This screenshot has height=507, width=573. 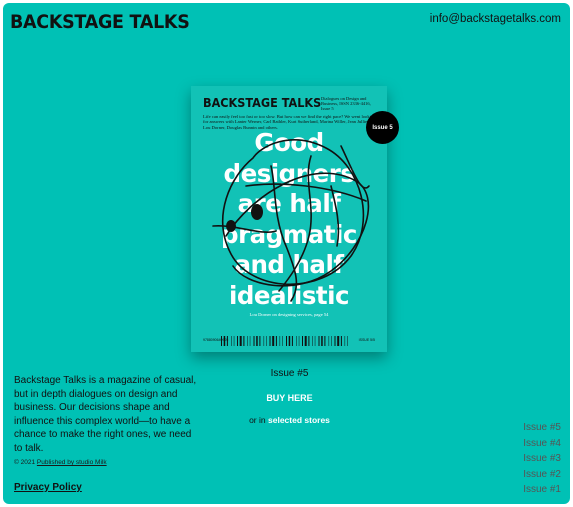 I want to click on copyright: © 2021 Published by studio Milk, so click(x=60, y=462).